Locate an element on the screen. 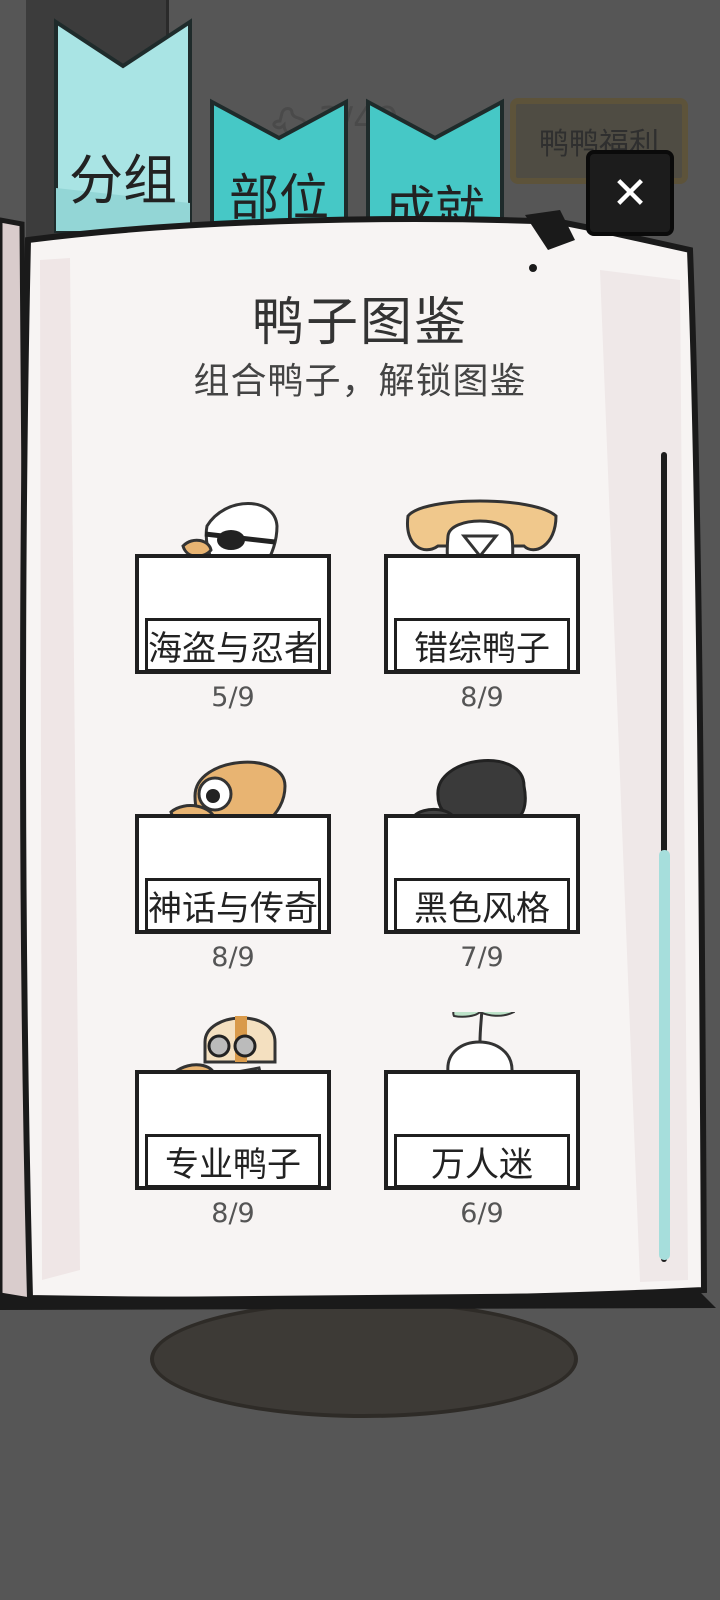 Image resolution: width=720 pixels, height=1600 pixels. collection-name: 海盗与忍者 is located at coordinates (233, 645).